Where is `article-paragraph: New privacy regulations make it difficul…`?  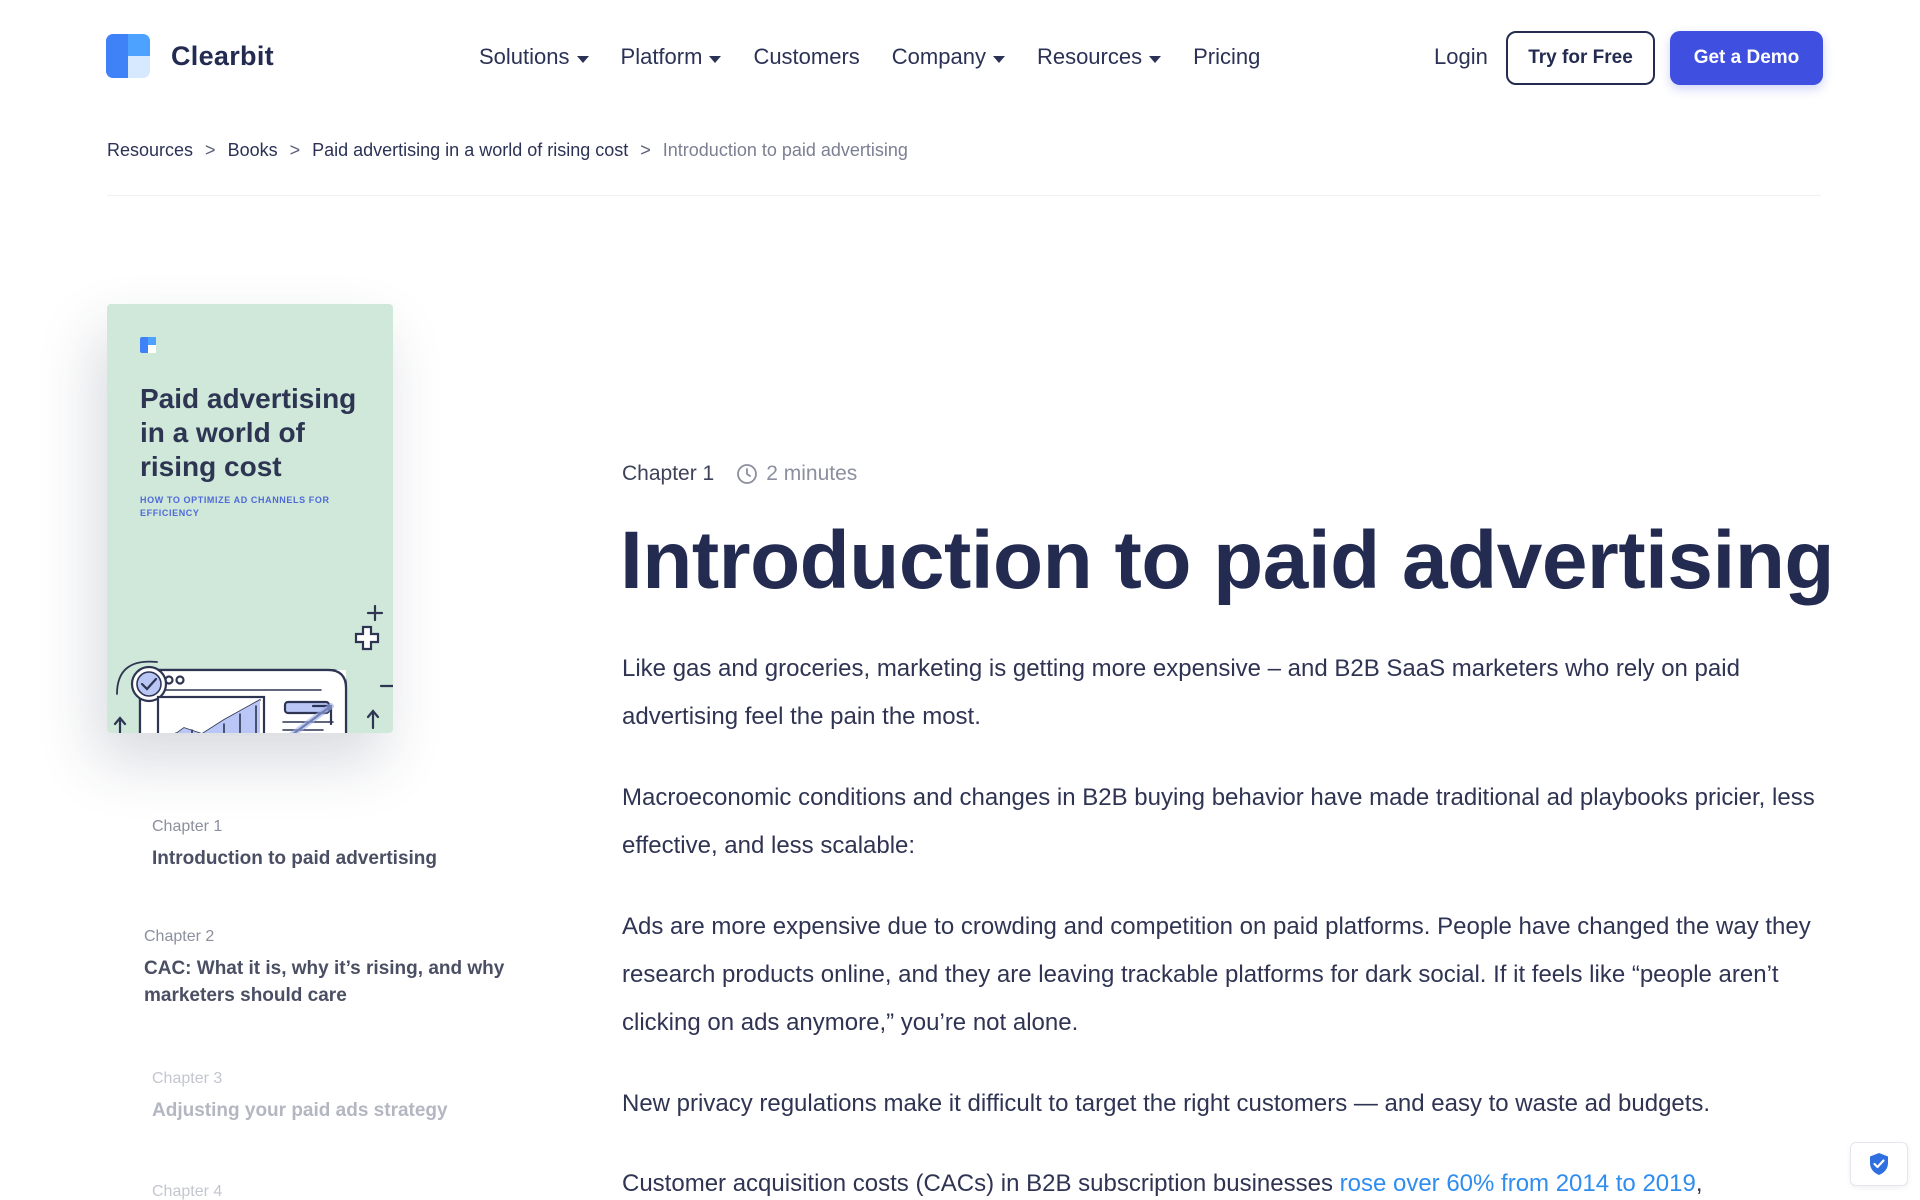
article-paragraph: New privacy regulations make it difficul… is located at coordinates (1166, 1103).